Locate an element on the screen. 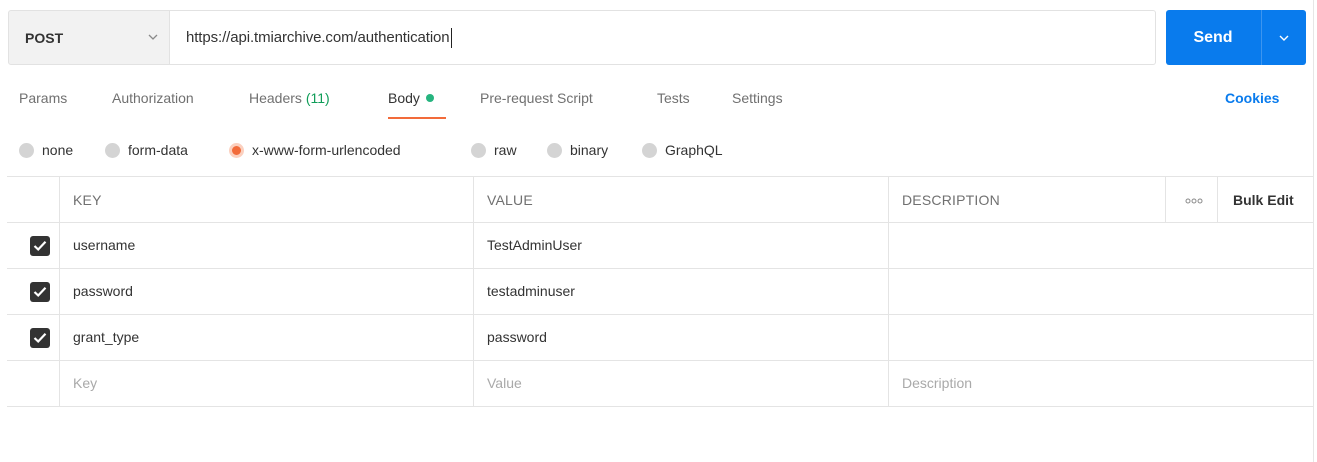 This screenshot has width=1317, height=462. tab-params: Params is located at coordinates (43, 98).